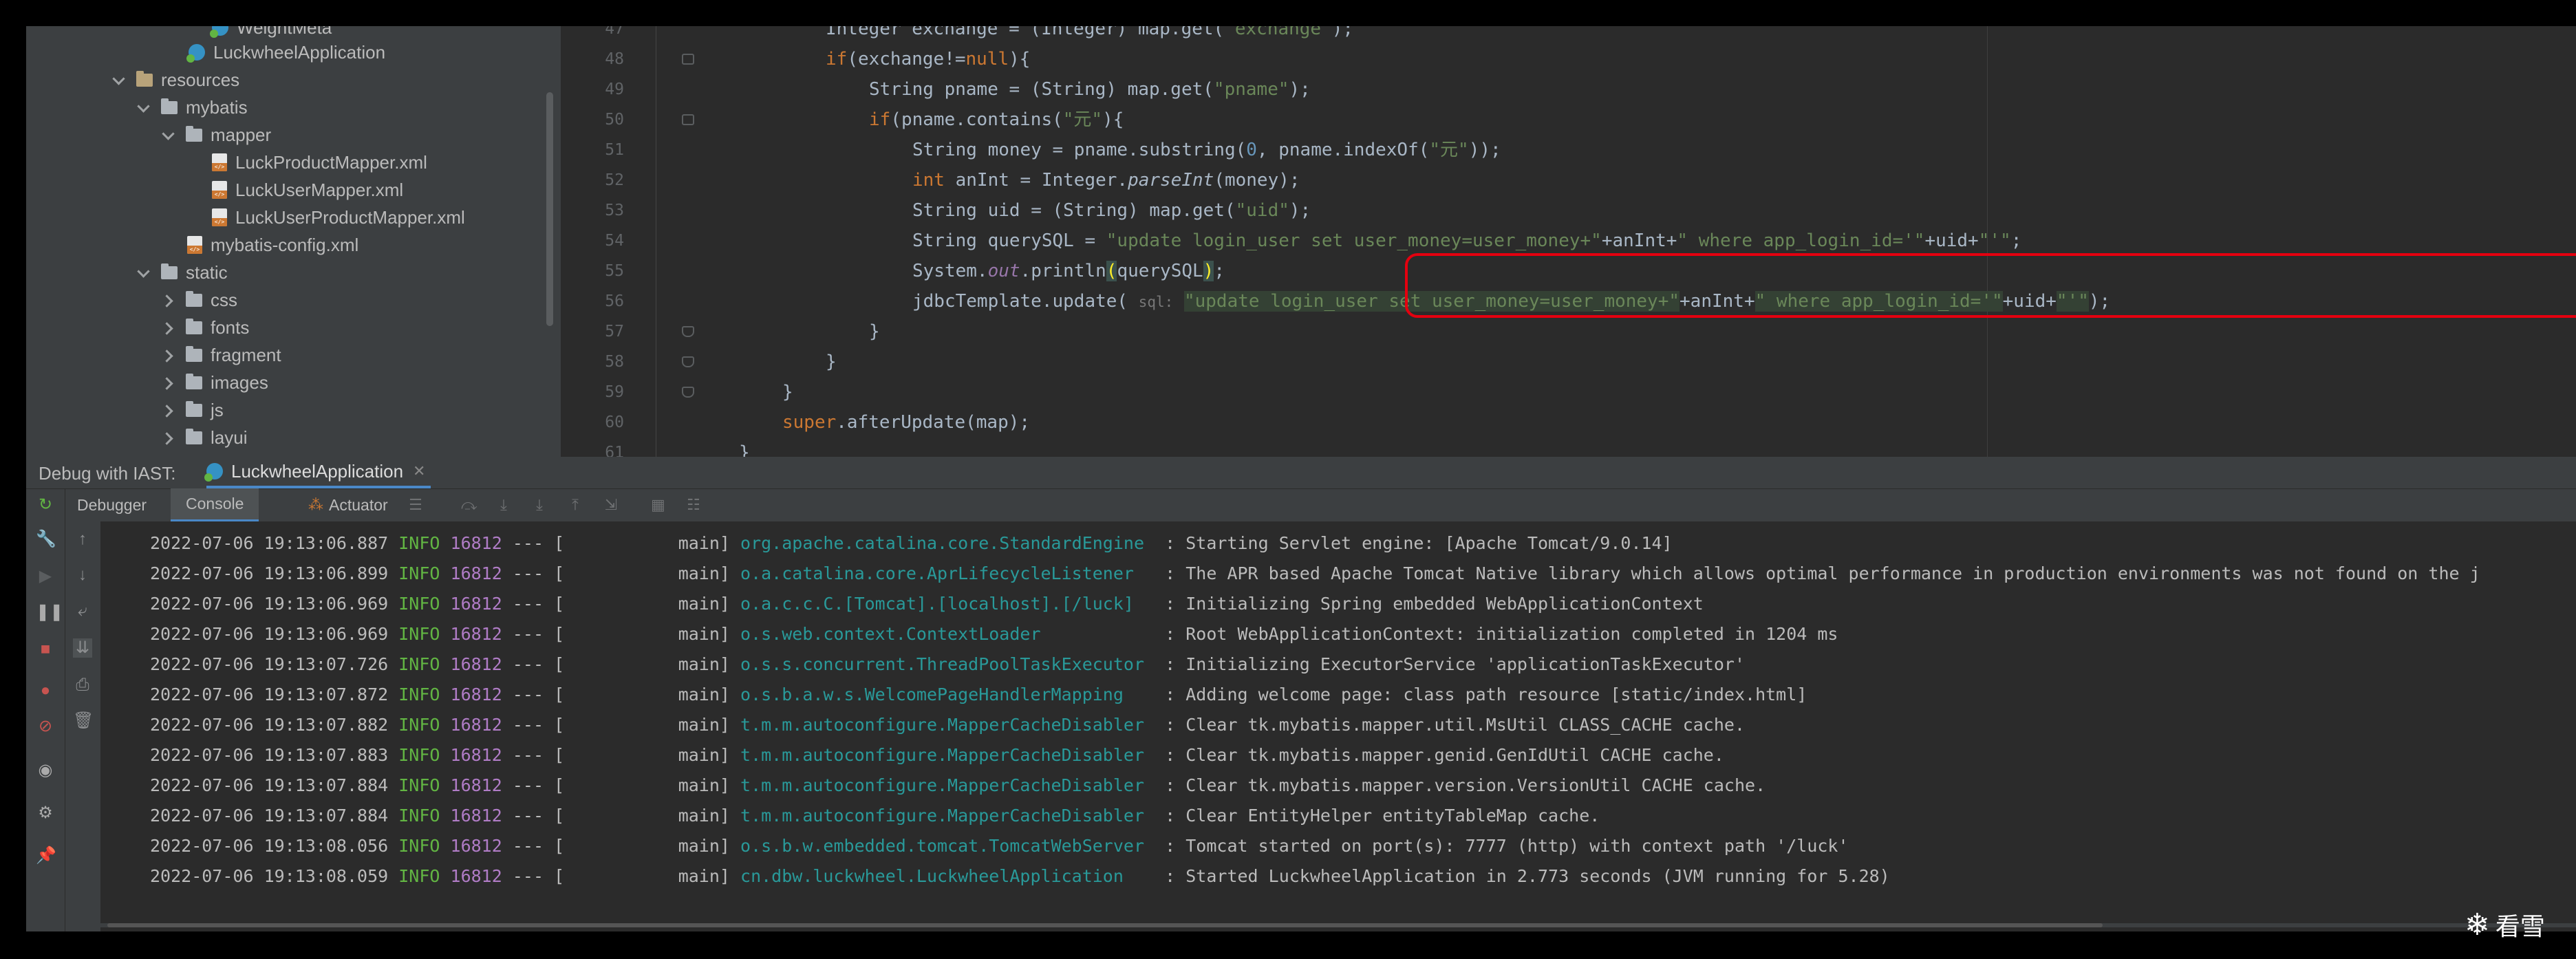 Image resolution: width=2576 pixels, height=959 pixels. I want to click on view-breakpoints-icon: ●, so click(46, 690).